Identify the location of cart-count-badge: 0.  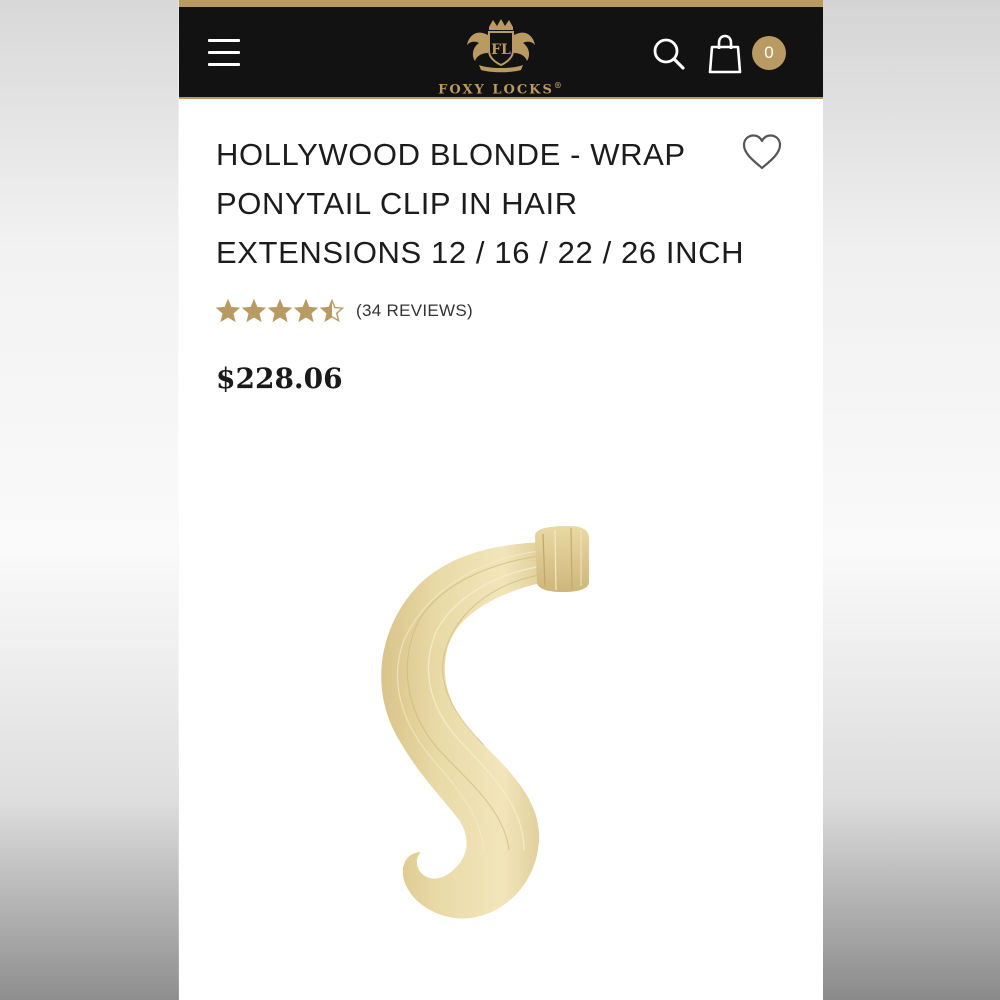
(769, 53).